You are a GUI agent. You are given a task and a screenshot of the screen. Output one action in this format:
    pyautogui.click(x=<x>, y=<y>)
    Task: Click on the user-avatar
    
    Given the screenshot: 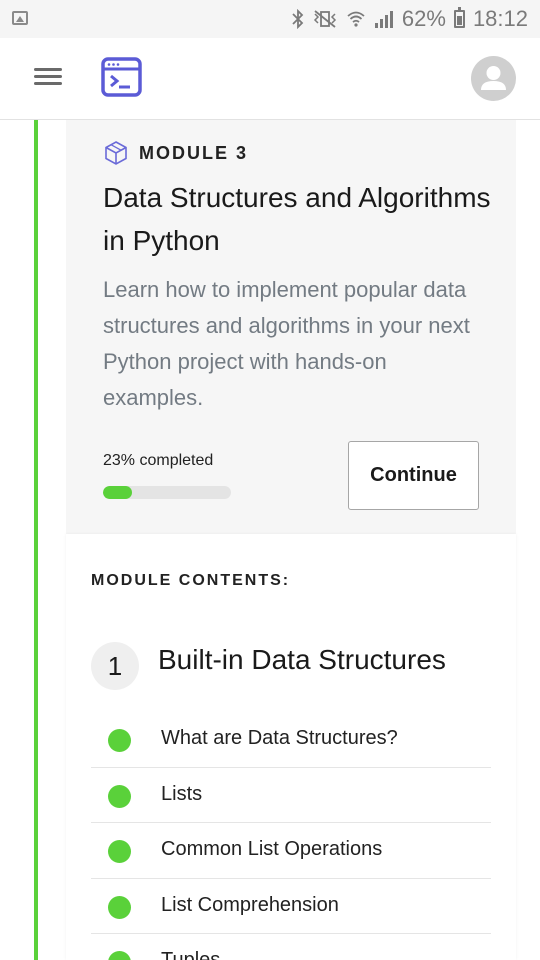 What is the action you would take?
    pyautogui.click(x=493, y=78)
    